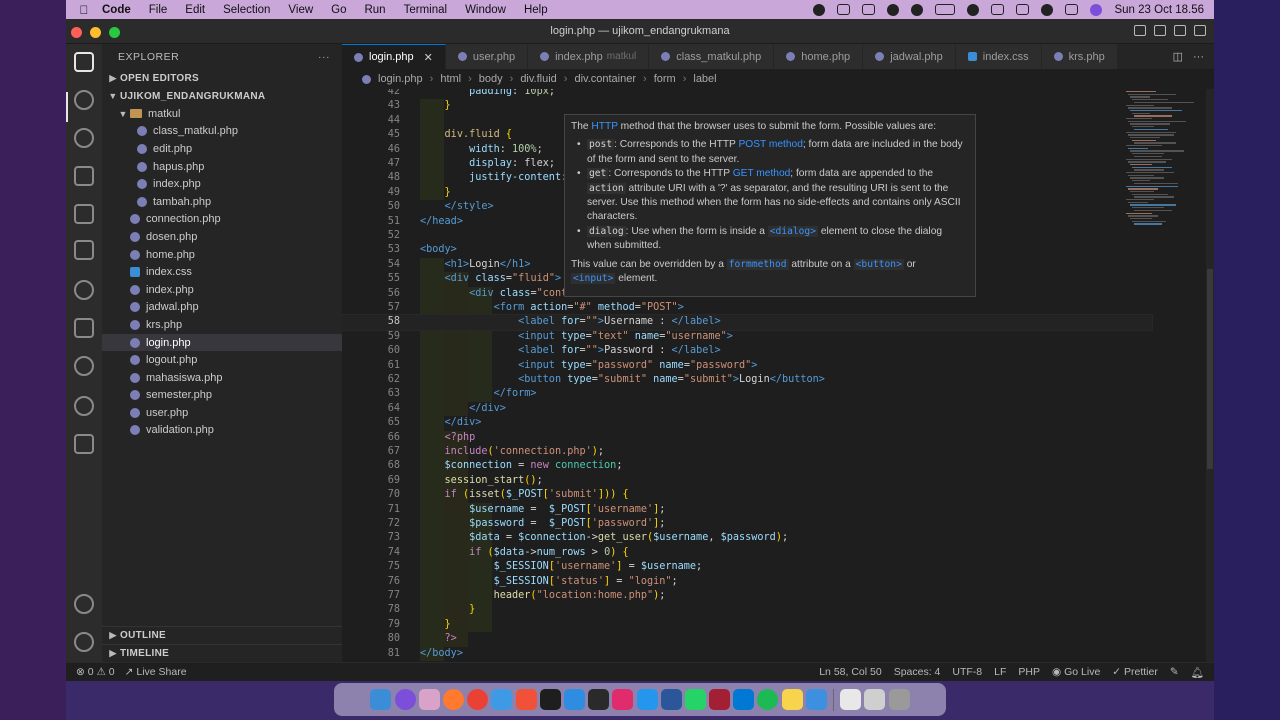 The height and width of the screenshot is (720, 1280). I want to click on source-control-icon, so click(84, 138).